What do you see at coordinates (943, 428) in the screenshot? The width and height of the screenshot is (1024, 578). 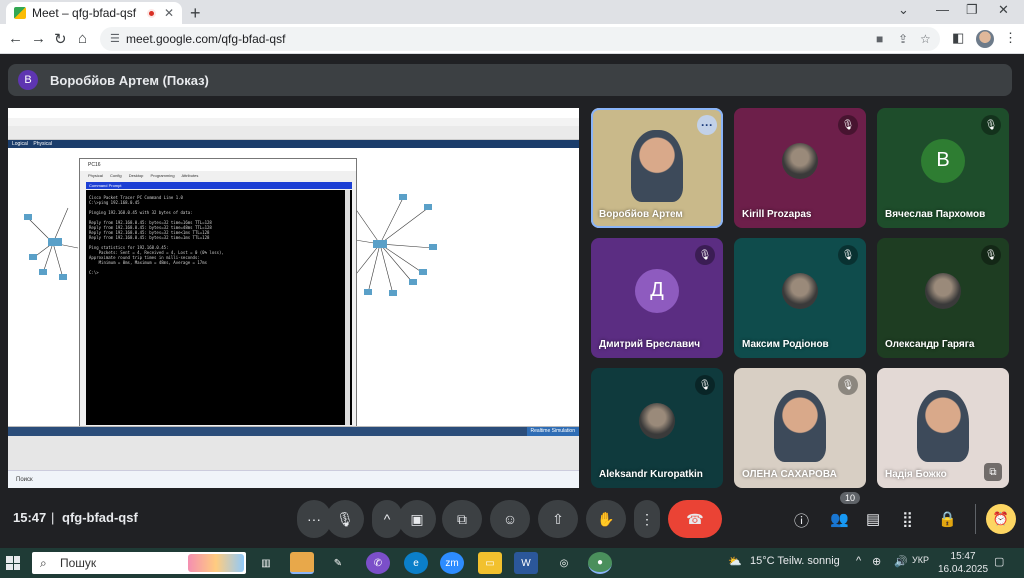 I see `participant-tile: ⧉ Надія Божко` at bounding box center [943, 428].